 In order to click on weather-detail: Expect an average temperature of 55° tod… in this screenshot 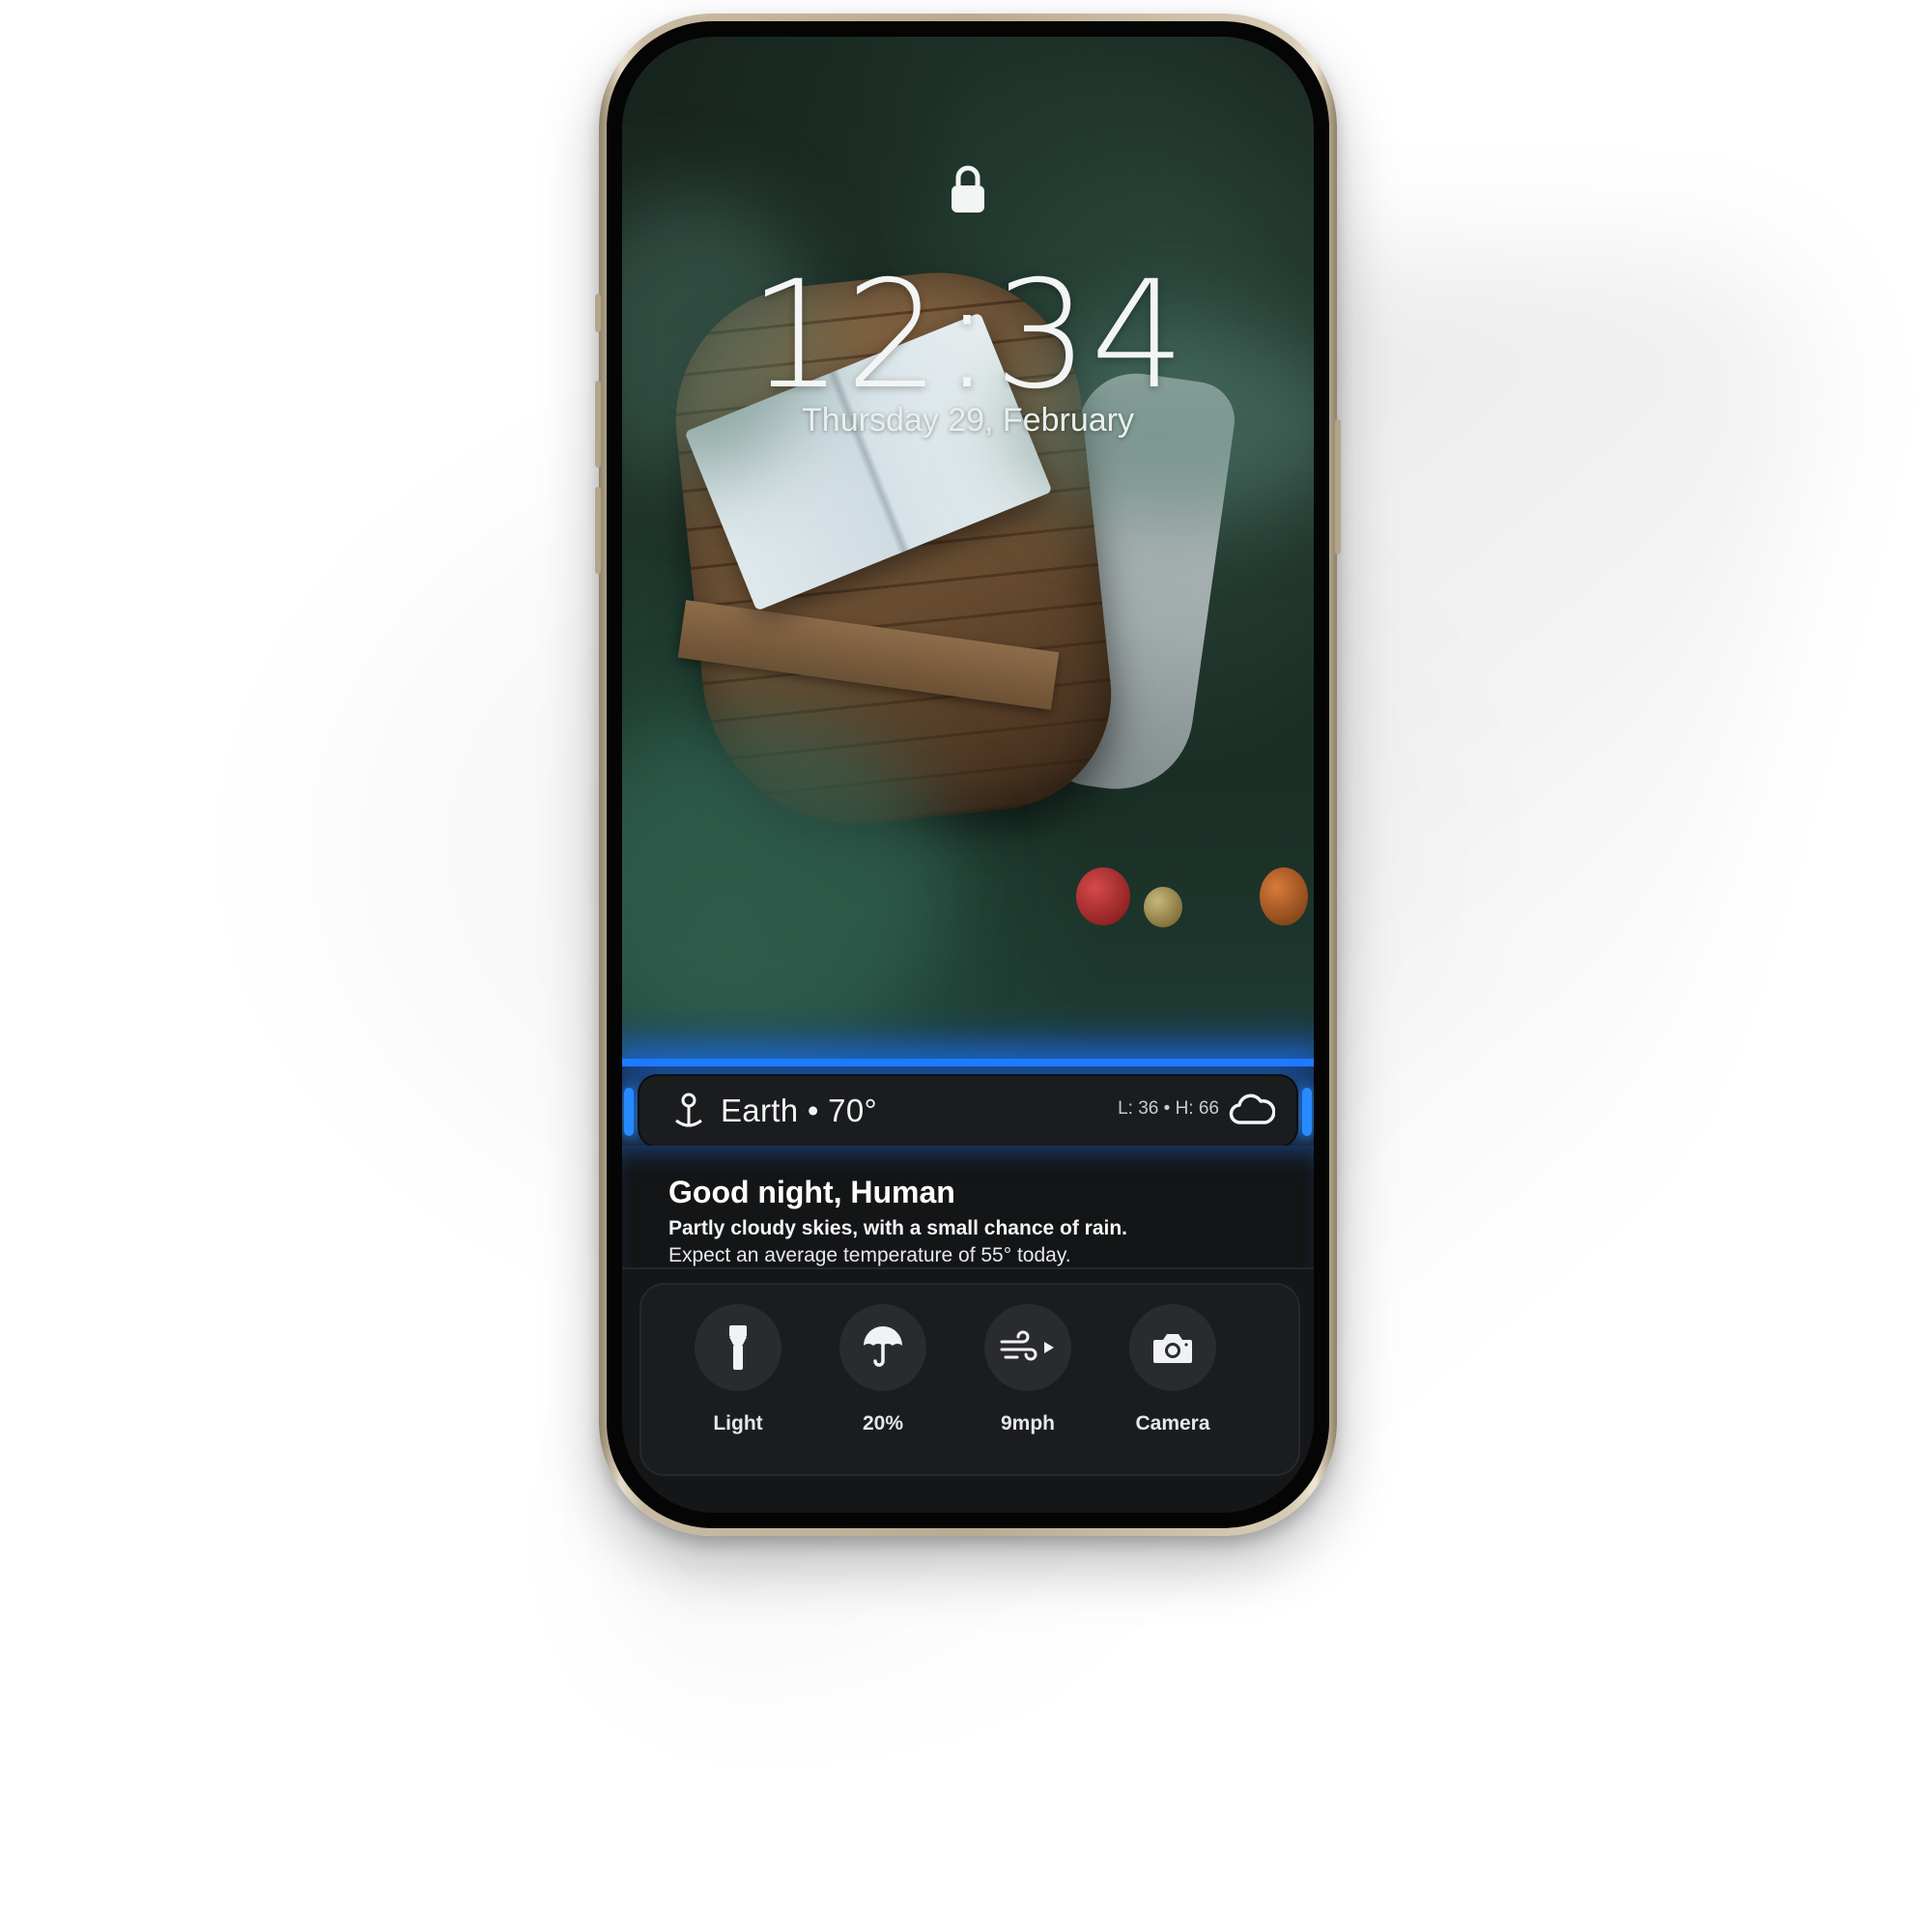, I will do `click(869, 1255)`.